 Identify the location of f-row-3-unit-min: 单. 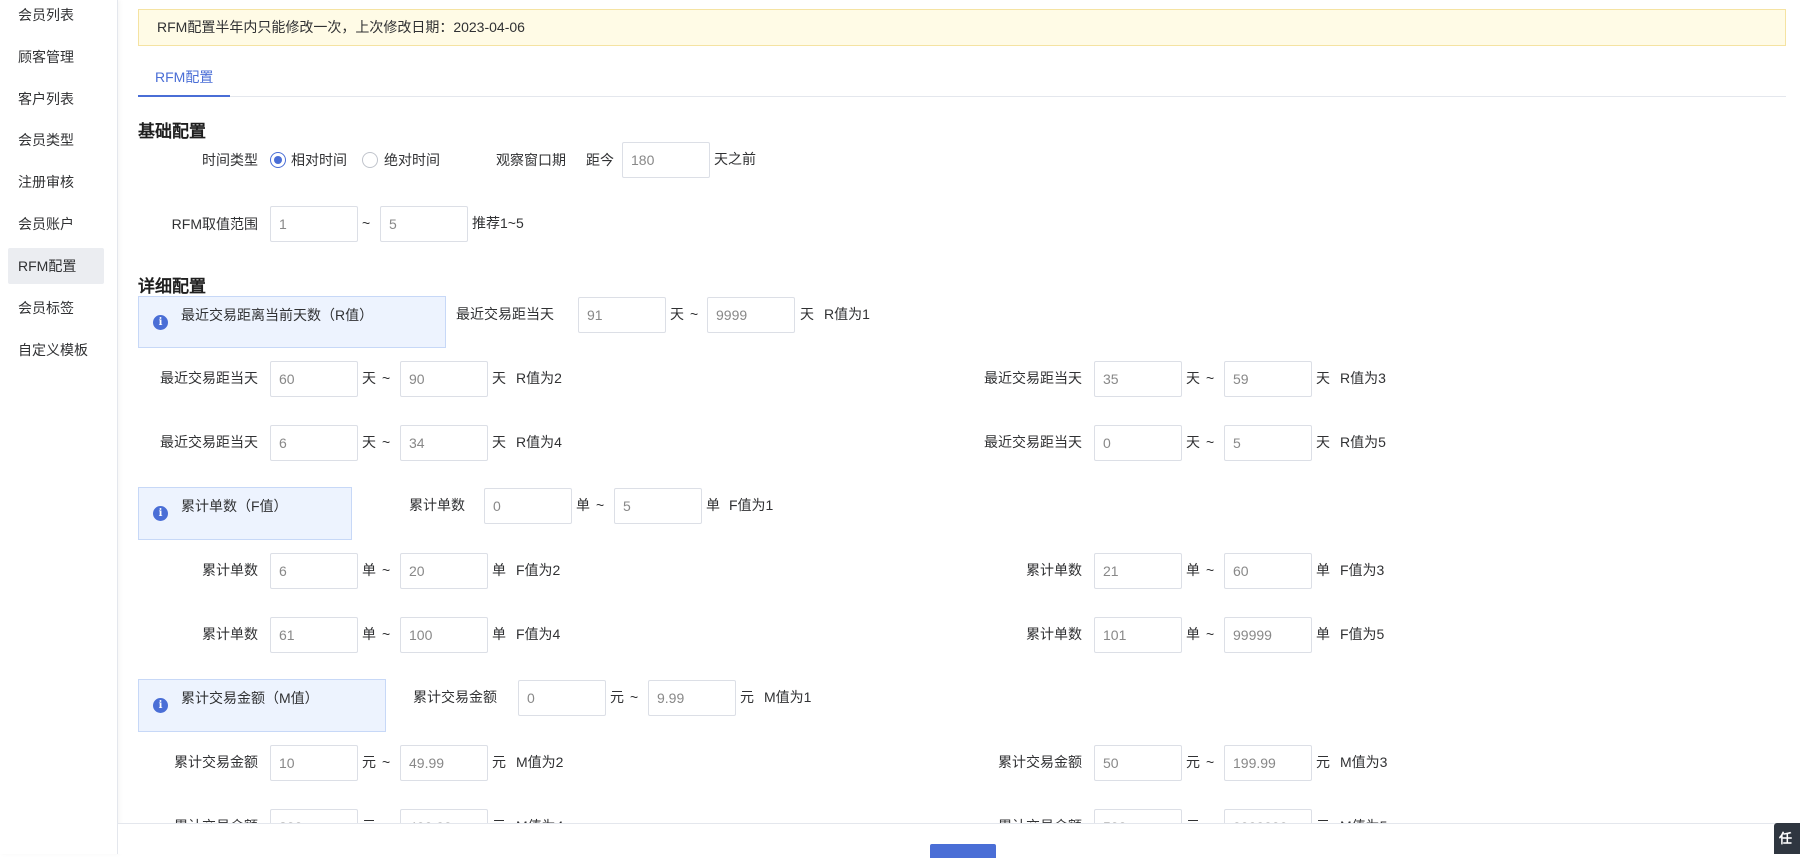
(1193, 570).